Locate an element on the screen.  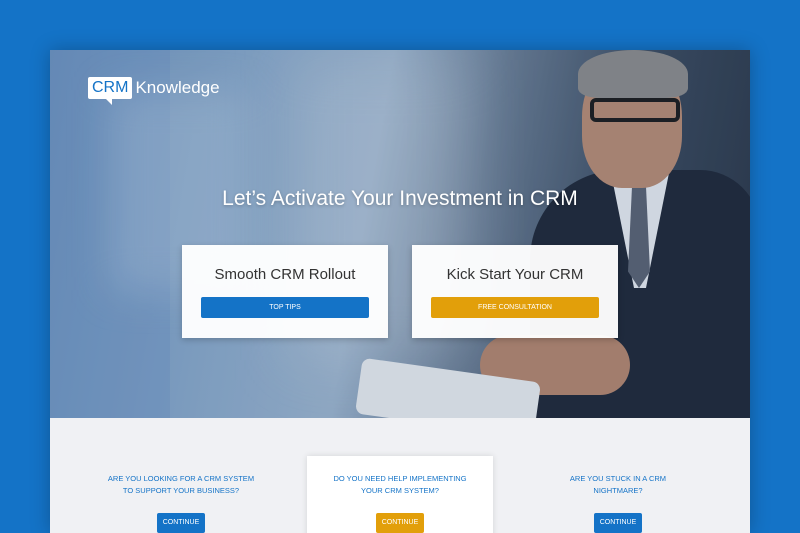
card-title: Kick Start Your CRM is located at coordinates (515, 274).